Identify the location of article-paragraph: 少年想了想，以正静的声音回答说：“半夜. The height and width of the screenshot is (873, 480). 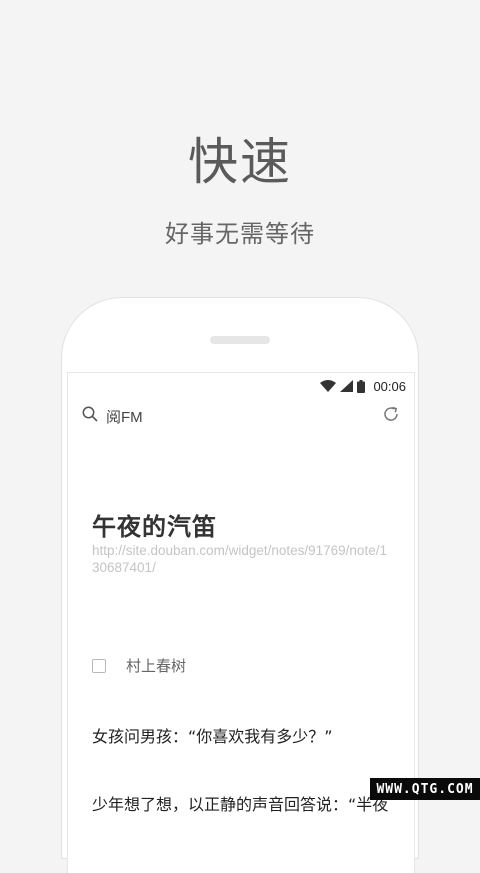
(240, 804).